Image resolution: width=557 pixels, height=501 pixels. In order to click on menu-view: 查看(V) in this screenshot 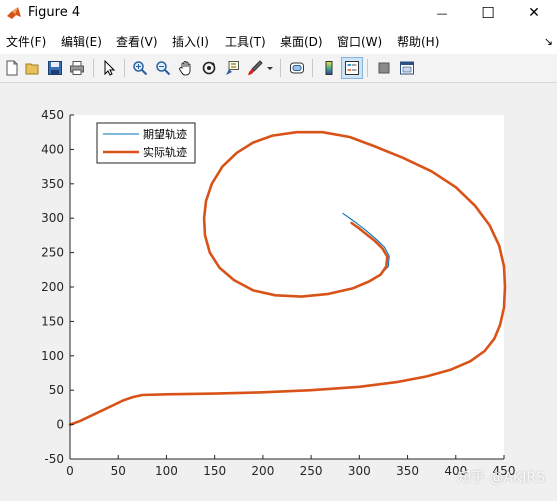, I will do `click(137, 41)`.